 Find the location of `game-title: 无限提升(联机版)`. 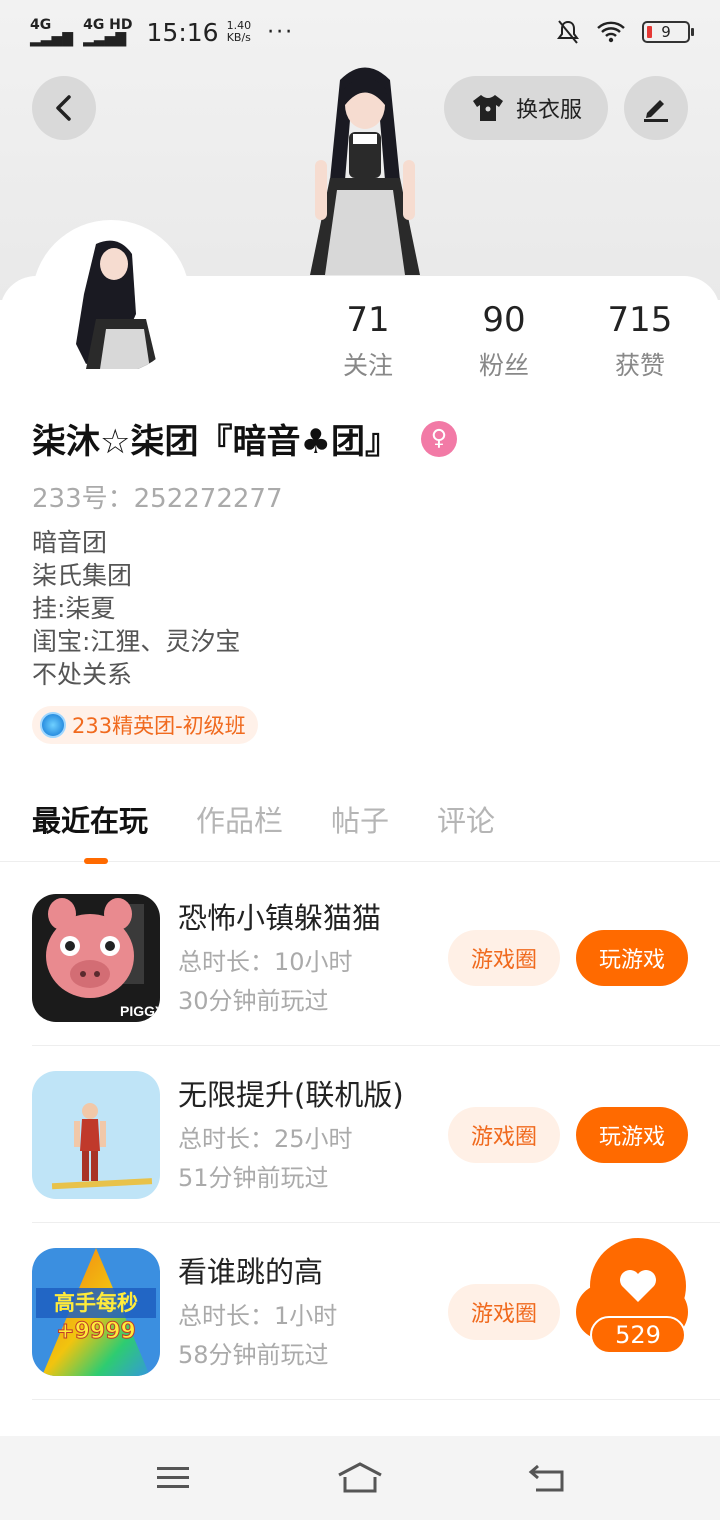

game-title: 无限提升(联机版) is located at coordinates (291, 1094).